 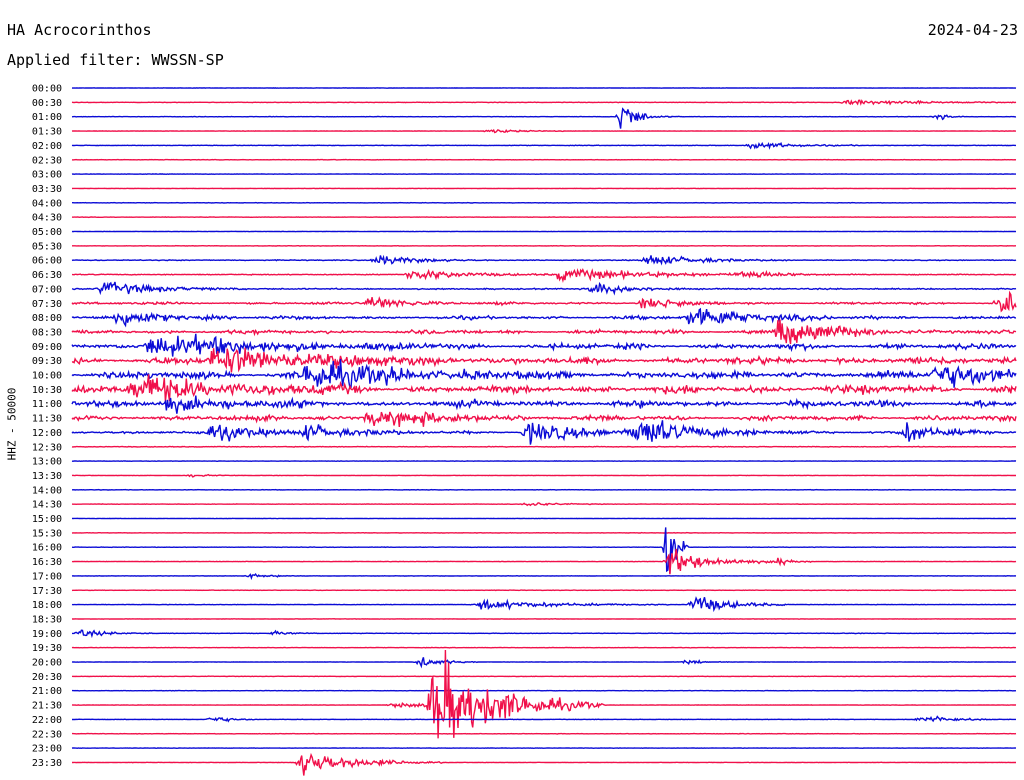 What do you see at coordinates (47, 318) in the screenshot?
I see `time-tick-label: 08:00` at bounding box center [47, 318].